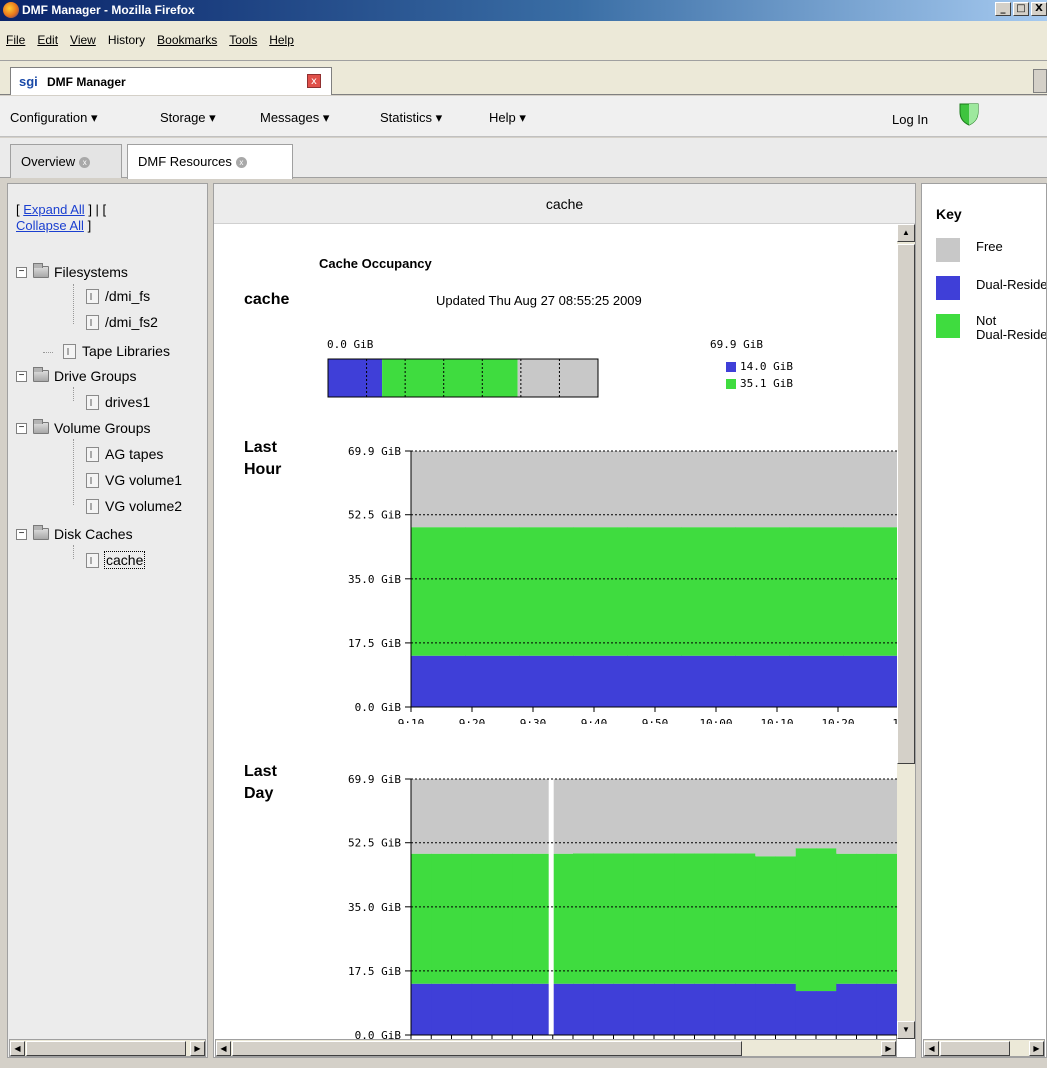 Image resolution: width=1047 pixels, height=1068 pixels. Describe the element at coordinates (171, 81) in the screenshot. I see `browser-tab: sgi DMF Manager x` at that location.